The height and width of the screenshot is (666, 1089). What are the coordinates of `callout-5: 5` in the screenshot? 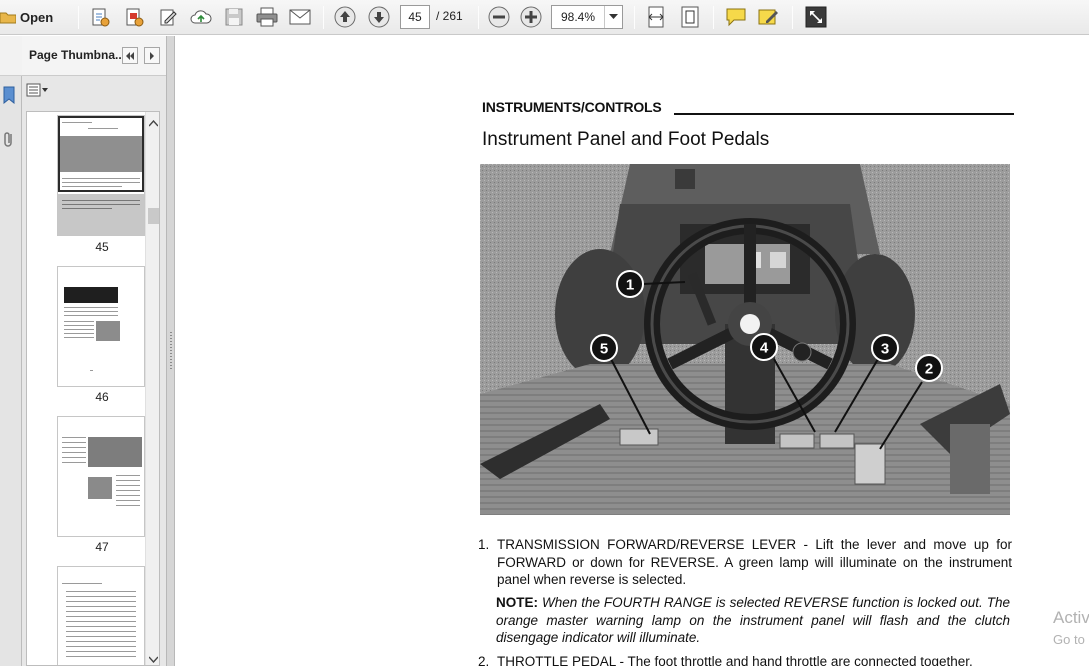 It's located at (604, 348).